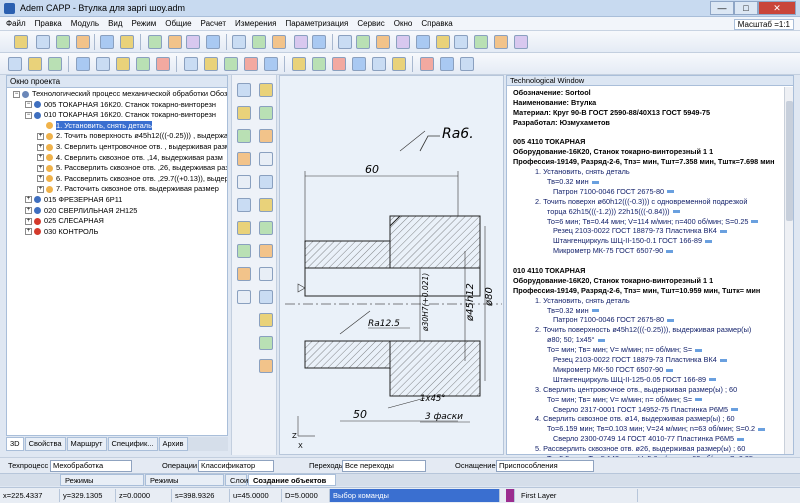 The height and width of the screenshot is (503, 800). I want to click on menu-item: Измерения, so click(255, 23).